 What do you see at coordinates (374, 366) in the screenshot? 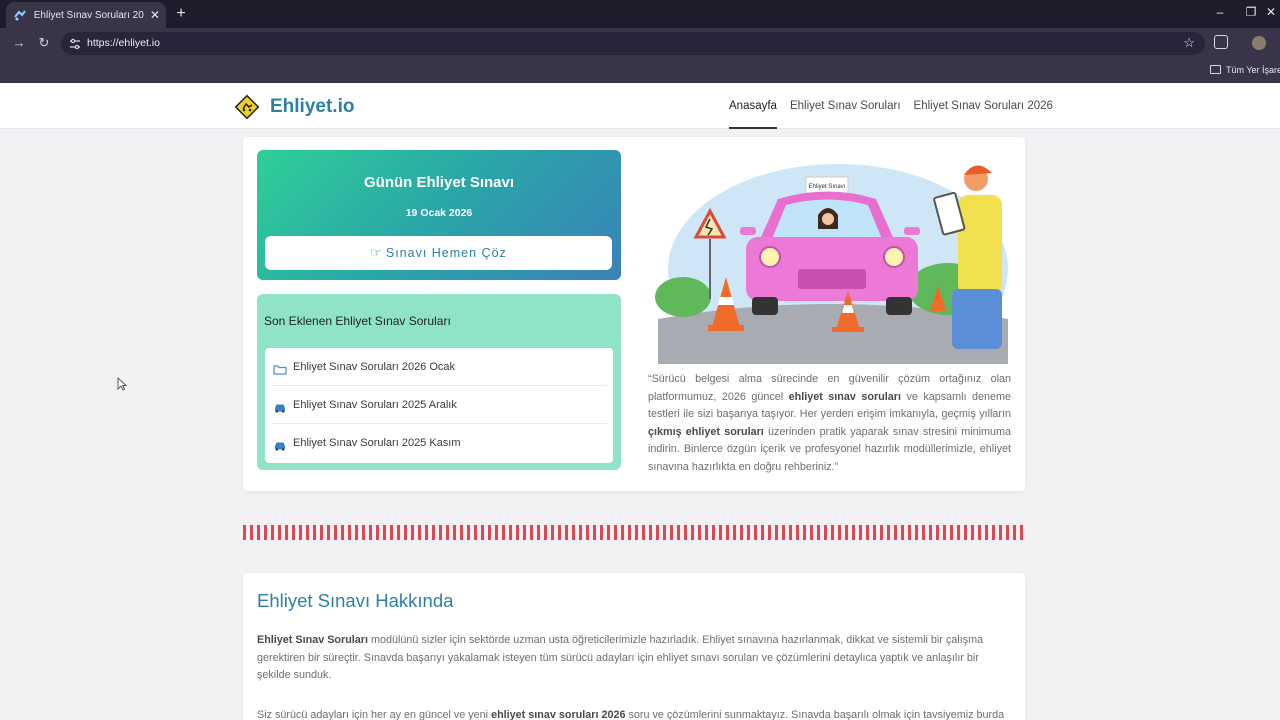
I see `list-item-label: Ehliyet Sınav Soruları 2026 Ocak` at bounding box center [374, 366].